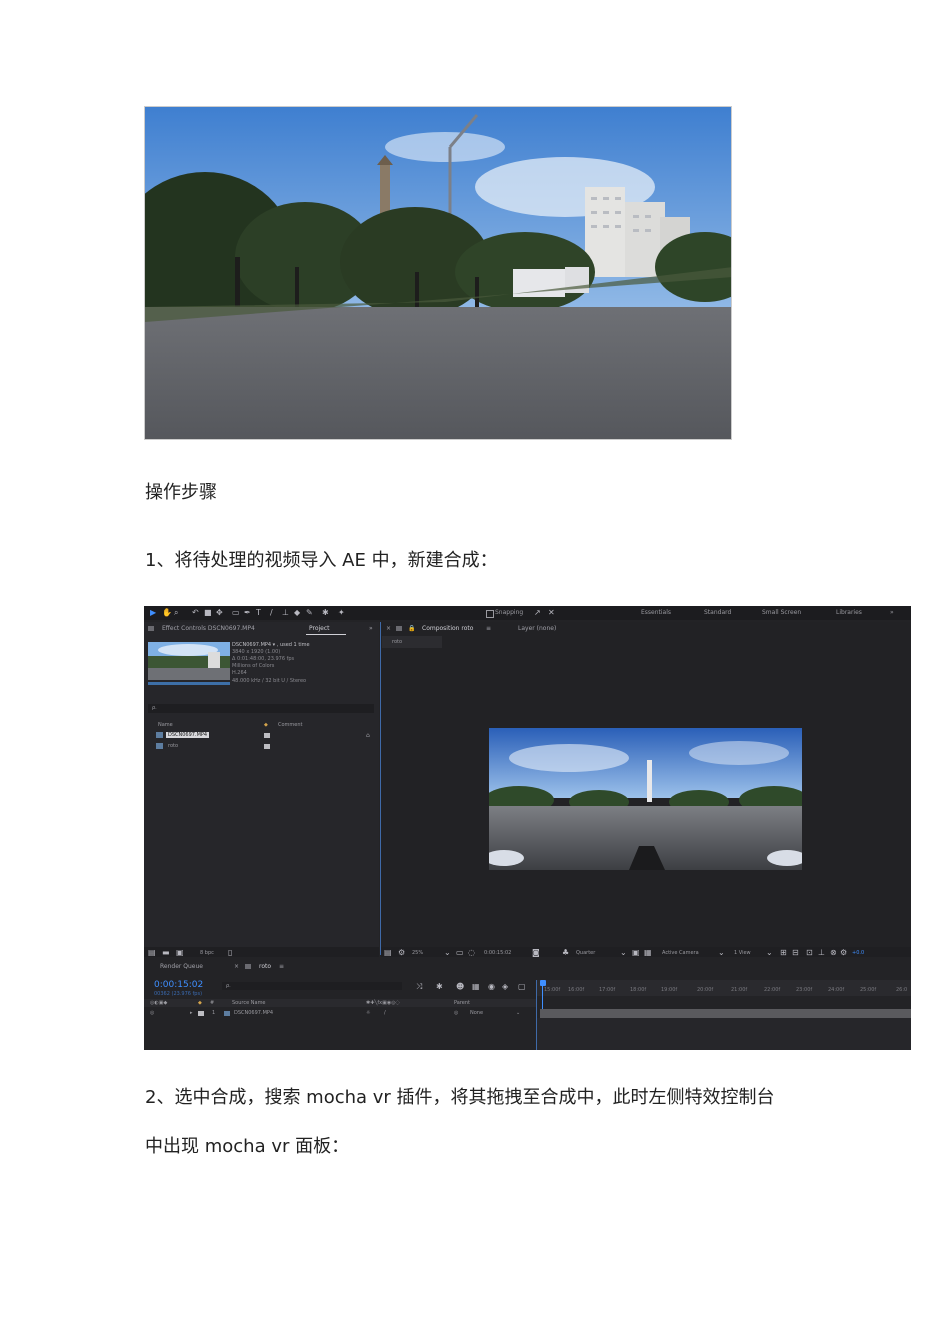  I want to click on project-item-comp: roto, so click(261, 746).